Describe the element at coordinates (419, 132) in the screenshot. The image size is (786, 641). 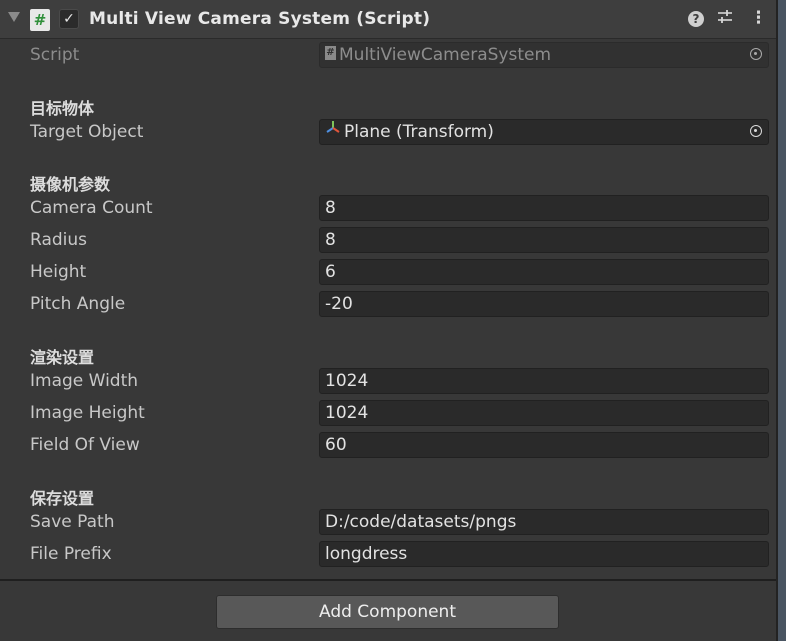
I see `target-object-value: Plane (Transform)` at that location.